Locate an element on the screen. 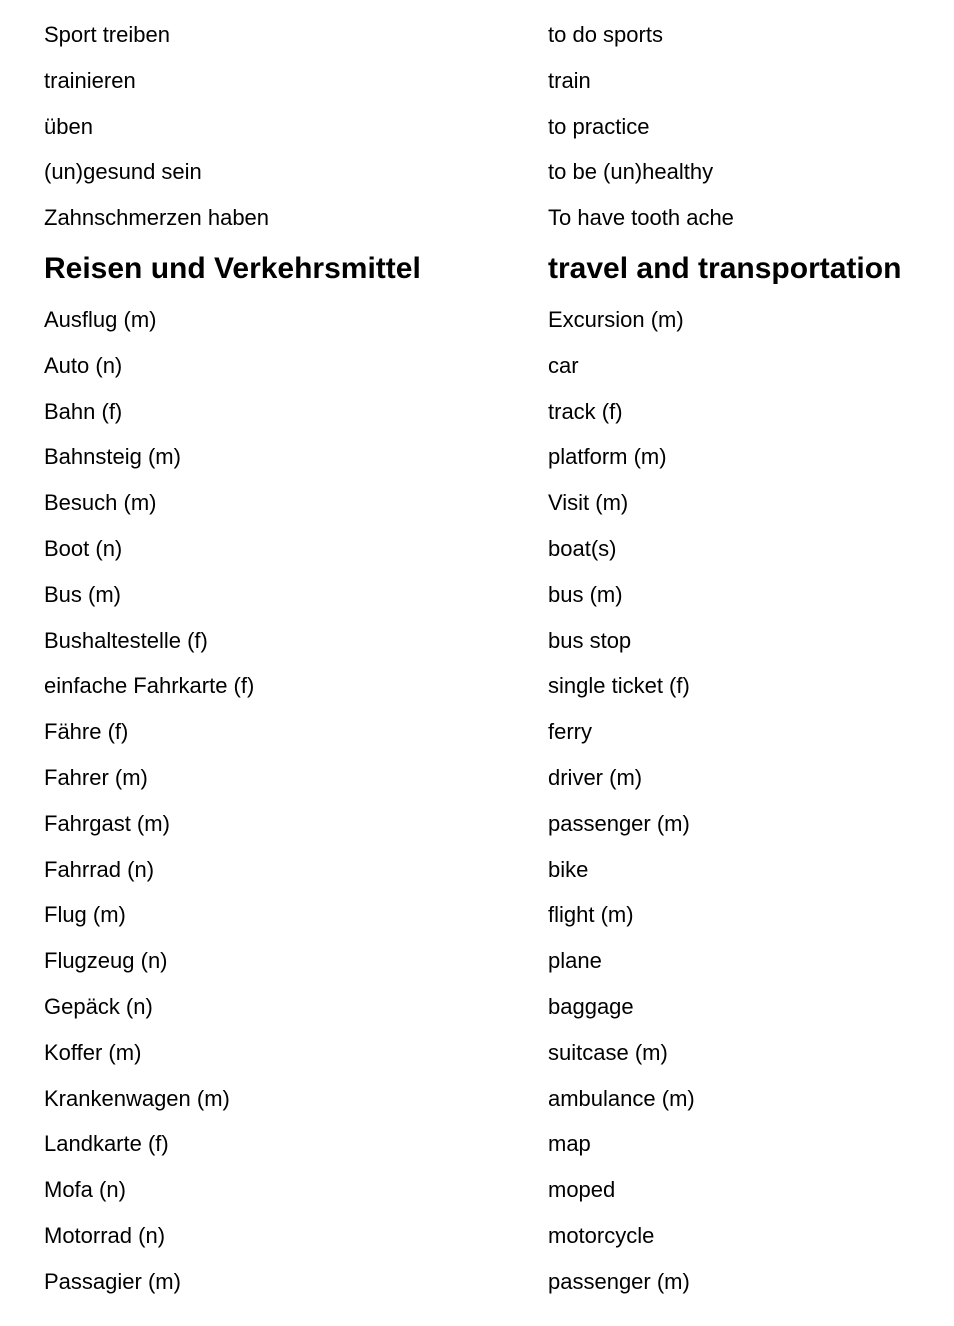 This screenshot has width=954, height=1326. german-term: Auto (n) is located at coordinates (83, 365).